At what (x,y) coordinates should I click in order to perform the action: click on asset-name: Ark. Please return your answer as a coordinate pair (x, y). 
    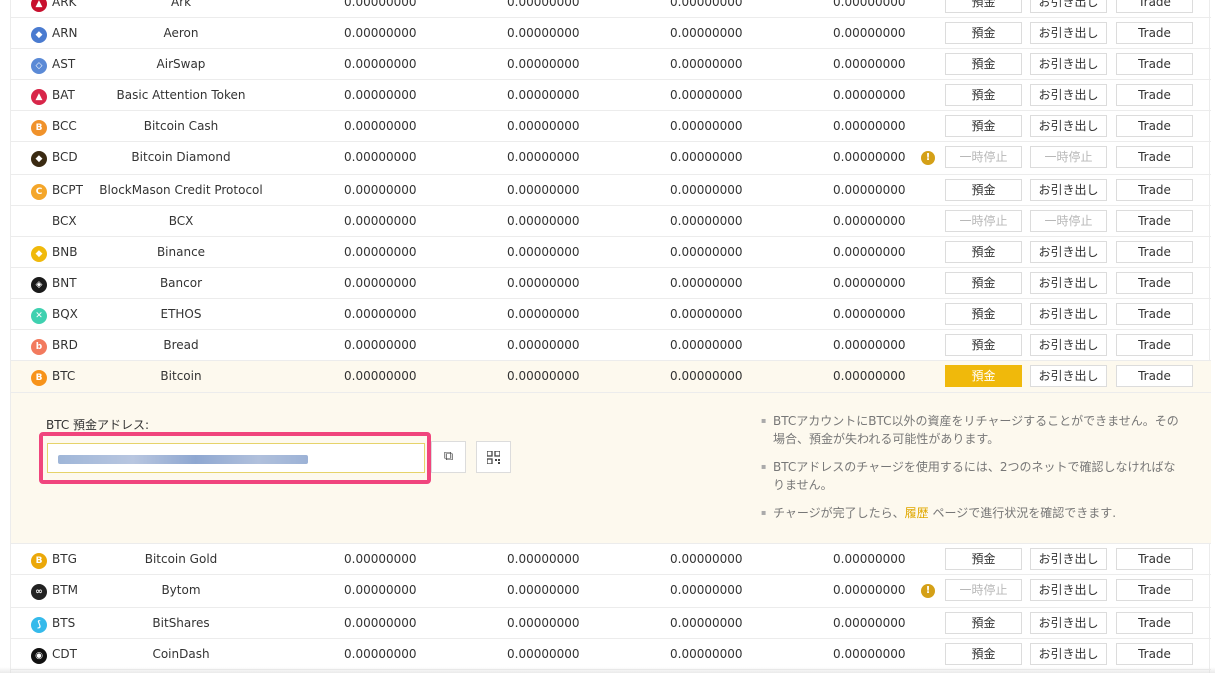
    Looking at the image, I should click on (181, 4).